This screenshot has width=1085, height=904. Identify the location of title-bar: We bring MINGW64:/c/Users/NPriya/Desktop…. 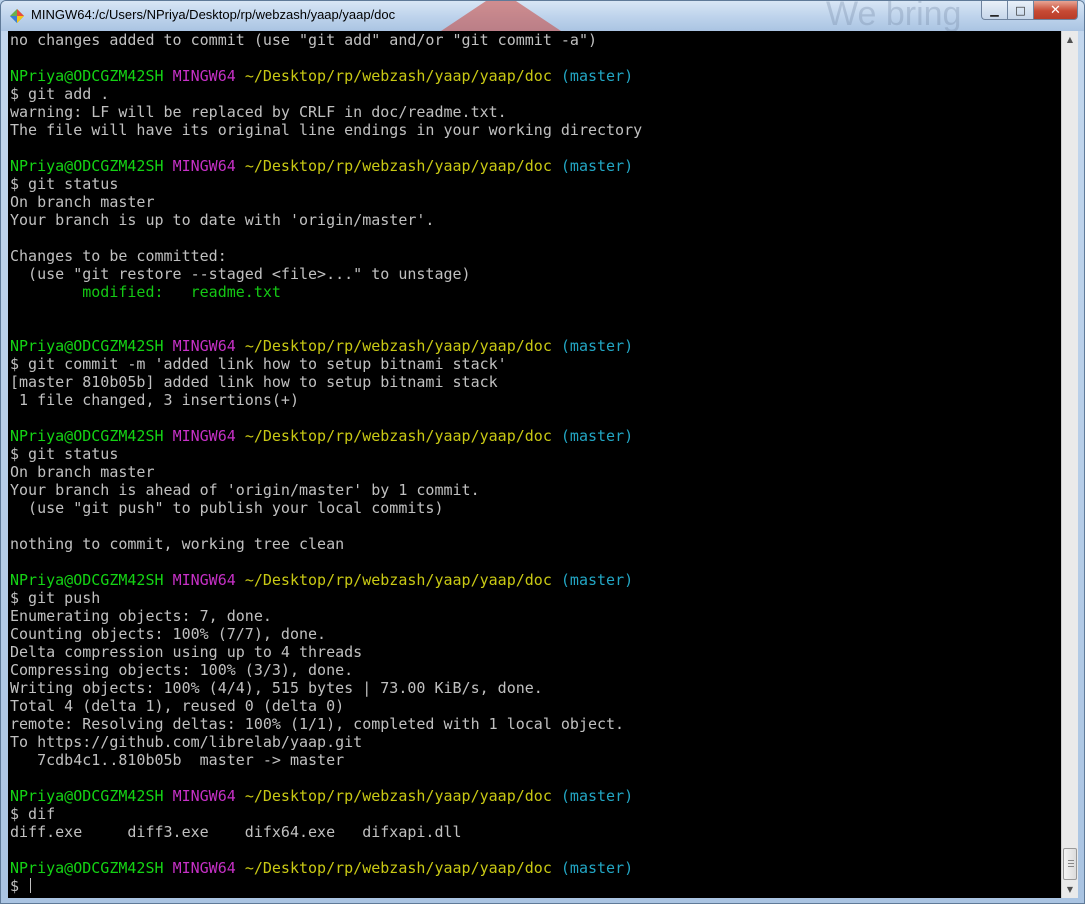
(542, 16).